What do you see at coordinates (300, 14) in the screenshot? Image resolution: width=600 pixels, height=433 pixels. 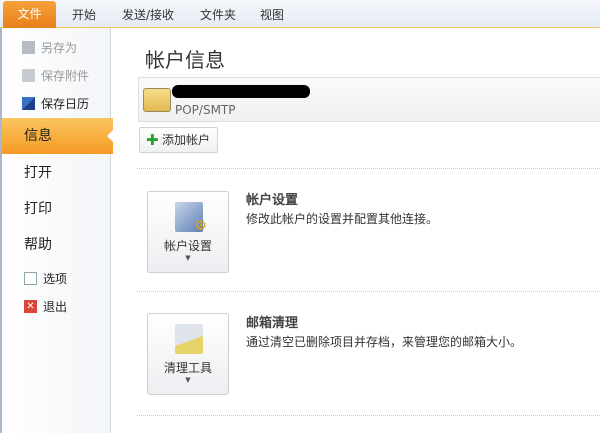 I see `ribbon-tabs: 文件 开始 发送/接收 文件夹 视图` at bounding box center [300, 14].